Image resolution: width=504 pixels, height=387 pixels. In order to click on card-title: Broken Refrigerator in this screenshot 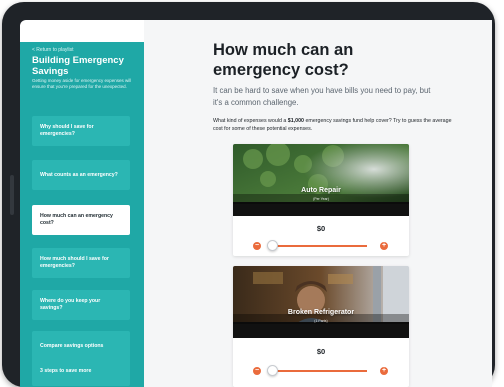, I will do `click(321, 312)`.